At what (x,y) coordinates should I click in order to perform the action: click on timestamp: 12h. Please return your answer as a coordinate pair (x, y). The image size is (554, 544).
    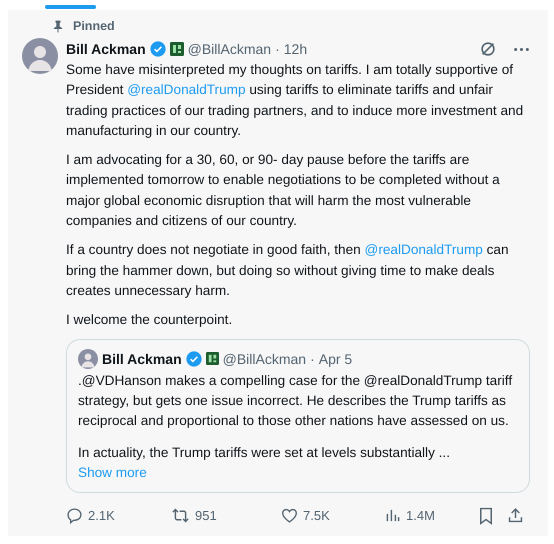
    Looking at the image, I should click on (296, 49).